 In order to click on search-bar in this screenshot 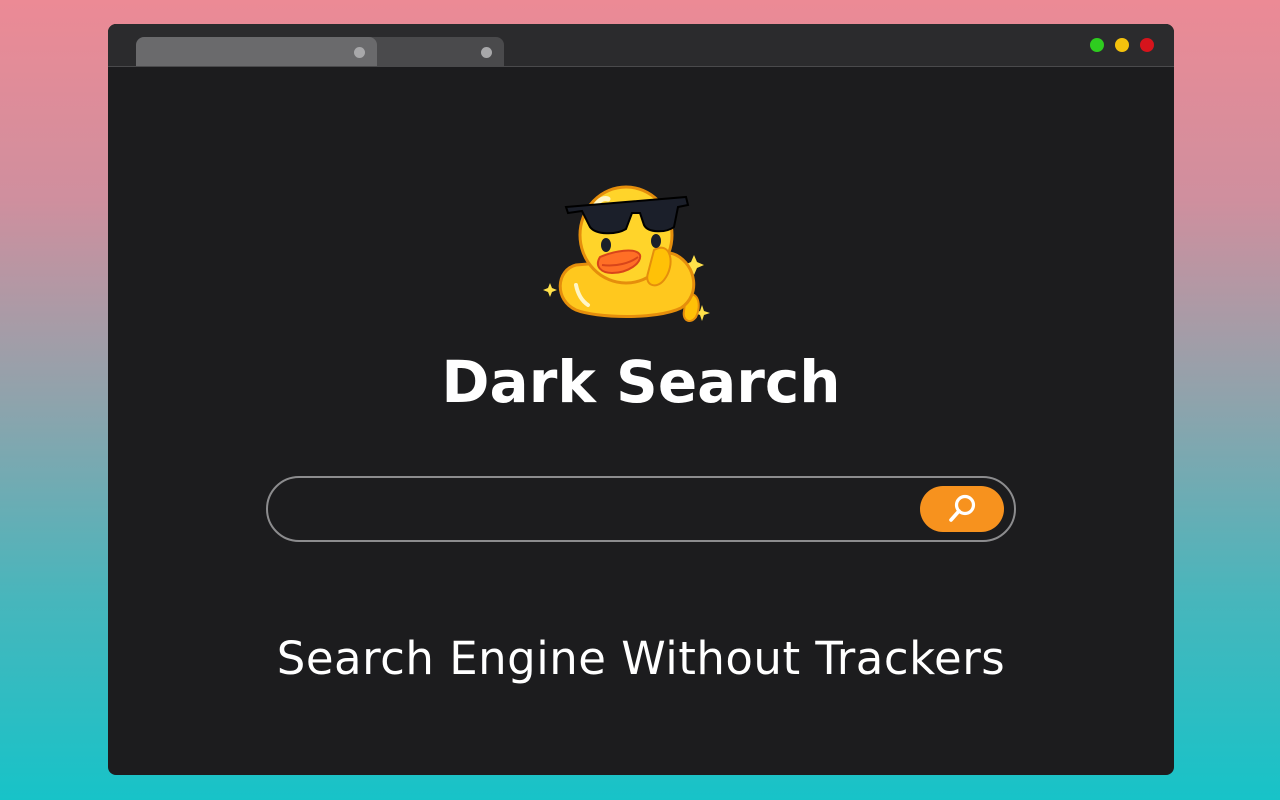, I will do `click(641, 509)`.